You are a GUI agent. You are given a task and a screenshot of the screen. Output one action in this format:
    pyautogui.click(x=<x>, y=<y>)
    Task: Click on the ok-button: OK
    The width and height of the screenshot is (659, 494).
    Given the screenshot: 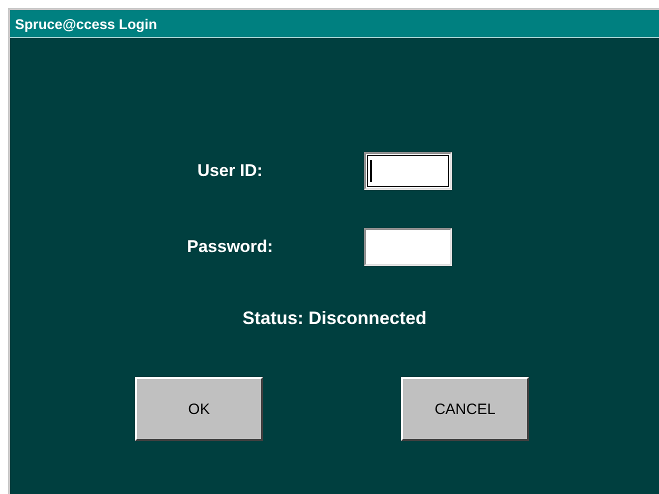 What is the action you would take?
    pyautogui.click(x=199, y=409)
    